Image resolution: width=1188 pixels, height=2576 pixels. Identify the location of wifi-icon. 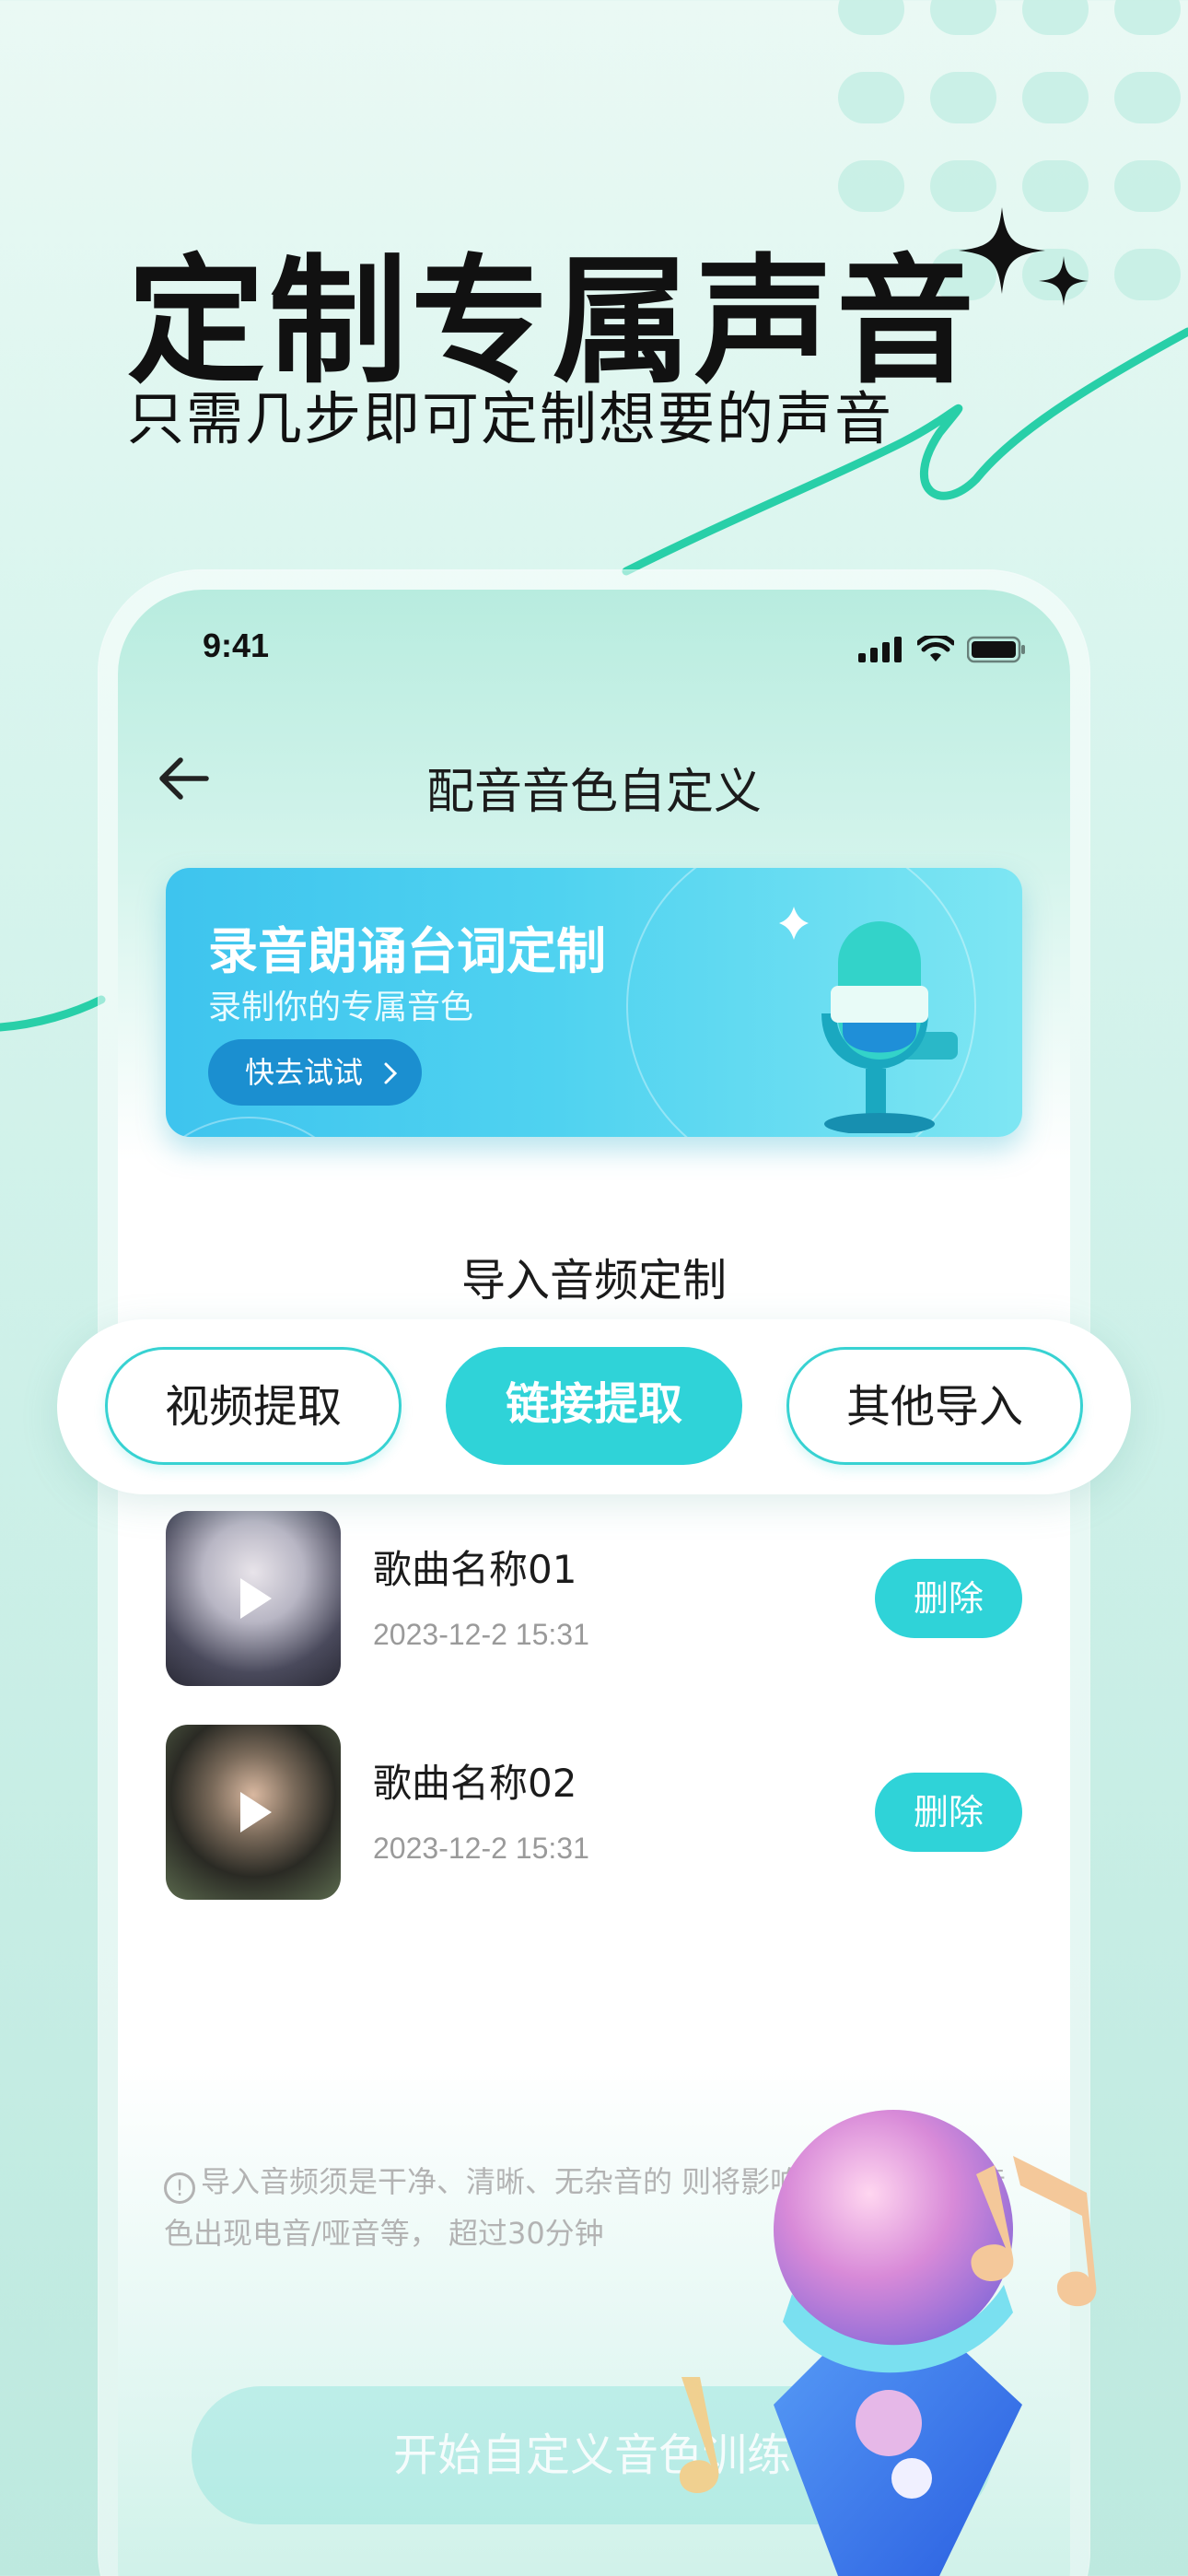
(935, 649).